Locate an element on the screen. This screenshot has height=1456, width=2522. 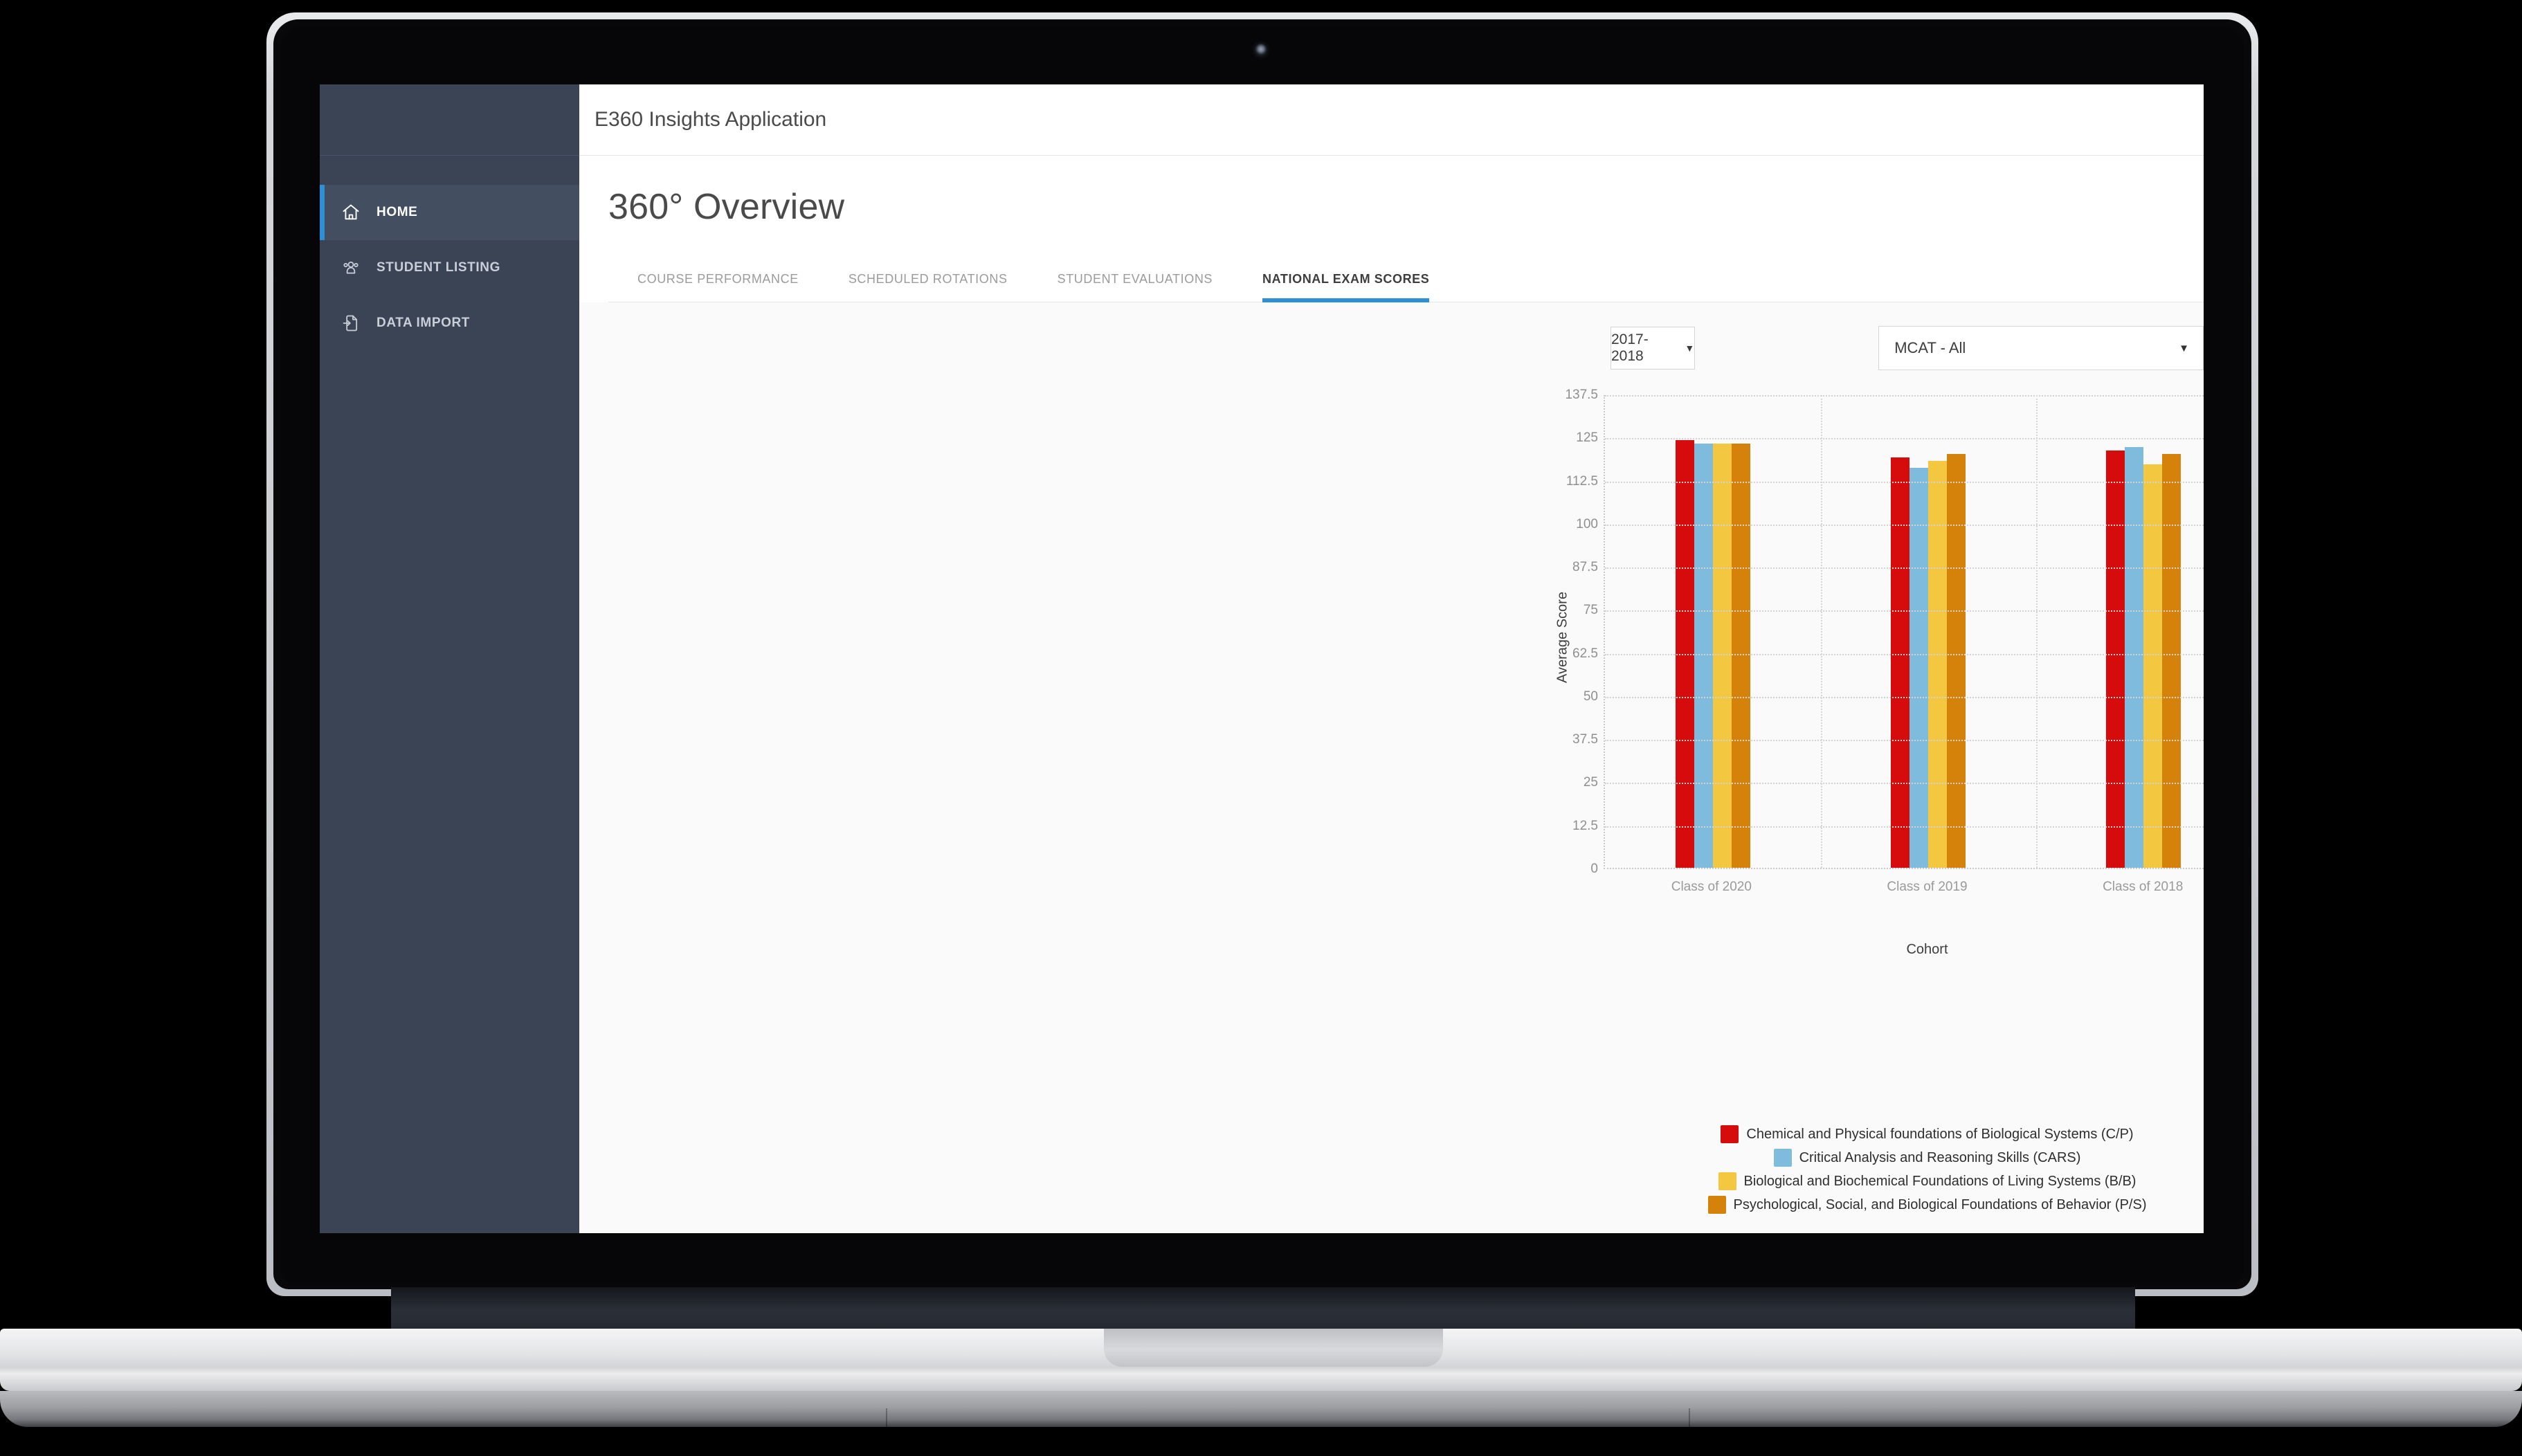
sidebar-item-home: HOME is located at coordinates (449, 212).